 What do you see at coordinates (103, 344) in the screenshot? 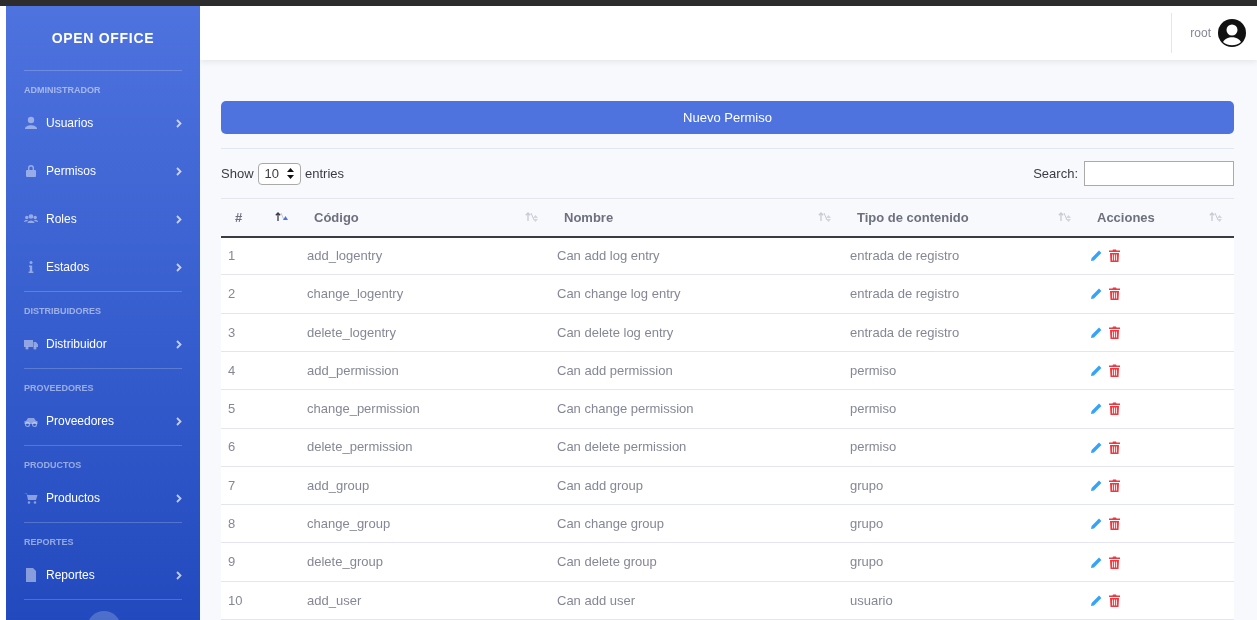
I see `sidebar-item: Distribuidor` at bounding box center [103, 344].